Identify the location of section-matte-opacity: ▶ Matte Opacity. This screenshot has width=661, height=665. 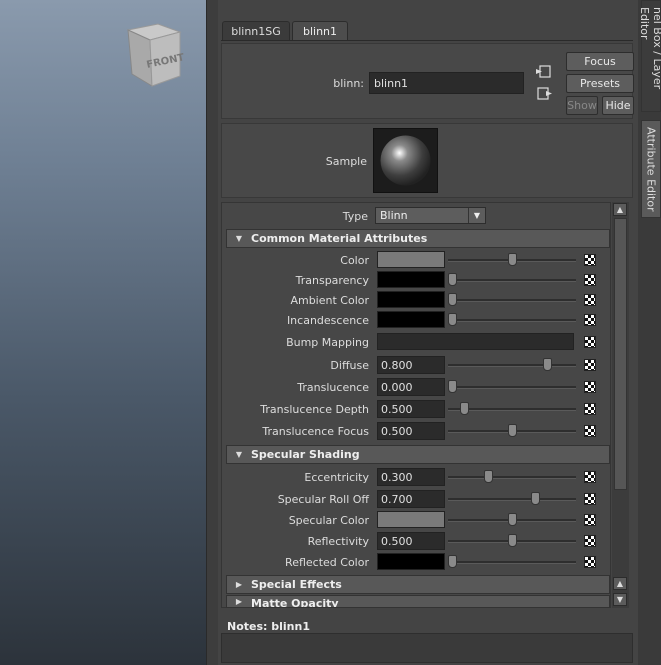
(418, 601).